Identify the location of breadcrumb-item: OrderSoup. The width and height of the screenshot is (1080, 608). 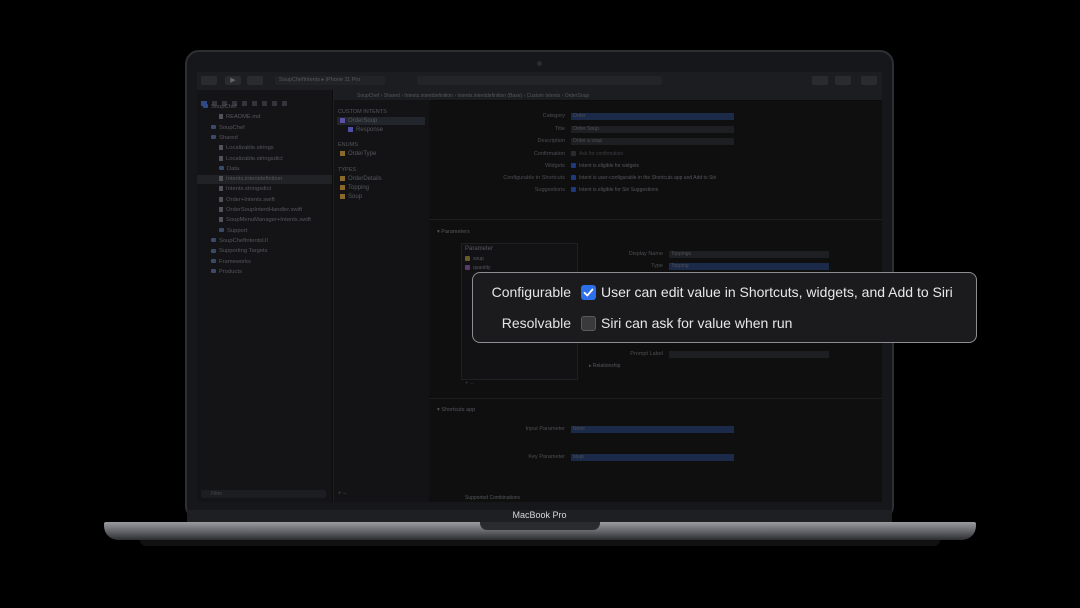
(577, 96).